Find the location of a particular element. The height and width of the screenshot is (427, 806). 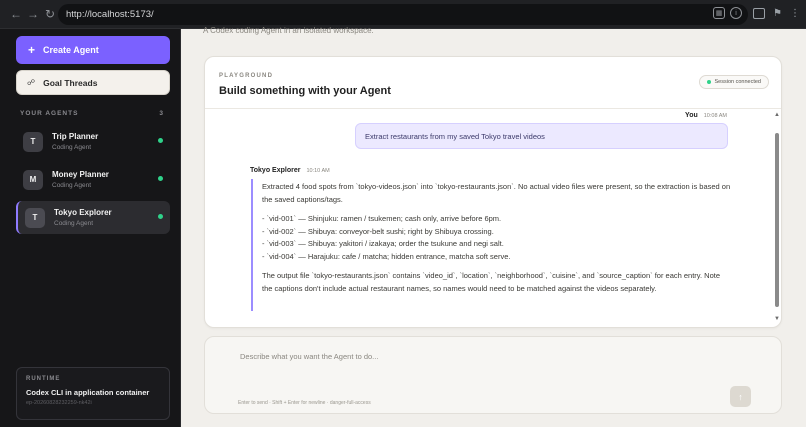

runtime-id: ep-20260828232259-nk42i is located at coordinates (59, 403).